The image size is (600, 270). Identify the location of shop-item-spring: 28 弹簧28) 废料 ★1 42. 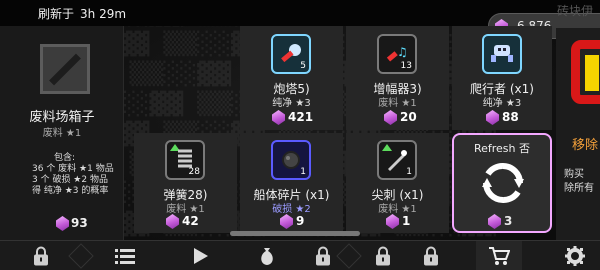
(185, 183).